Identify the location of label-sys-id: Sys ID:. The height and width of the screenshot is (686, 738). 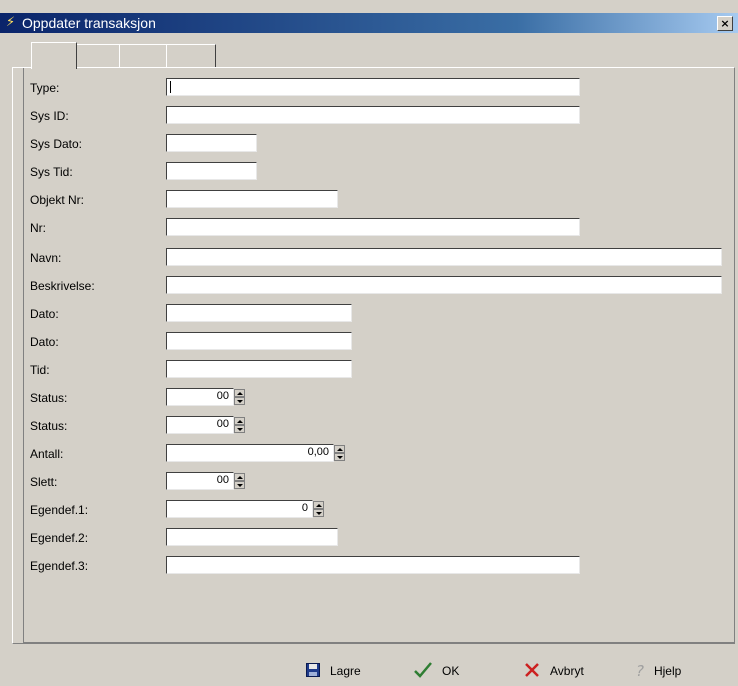
(49, 116).